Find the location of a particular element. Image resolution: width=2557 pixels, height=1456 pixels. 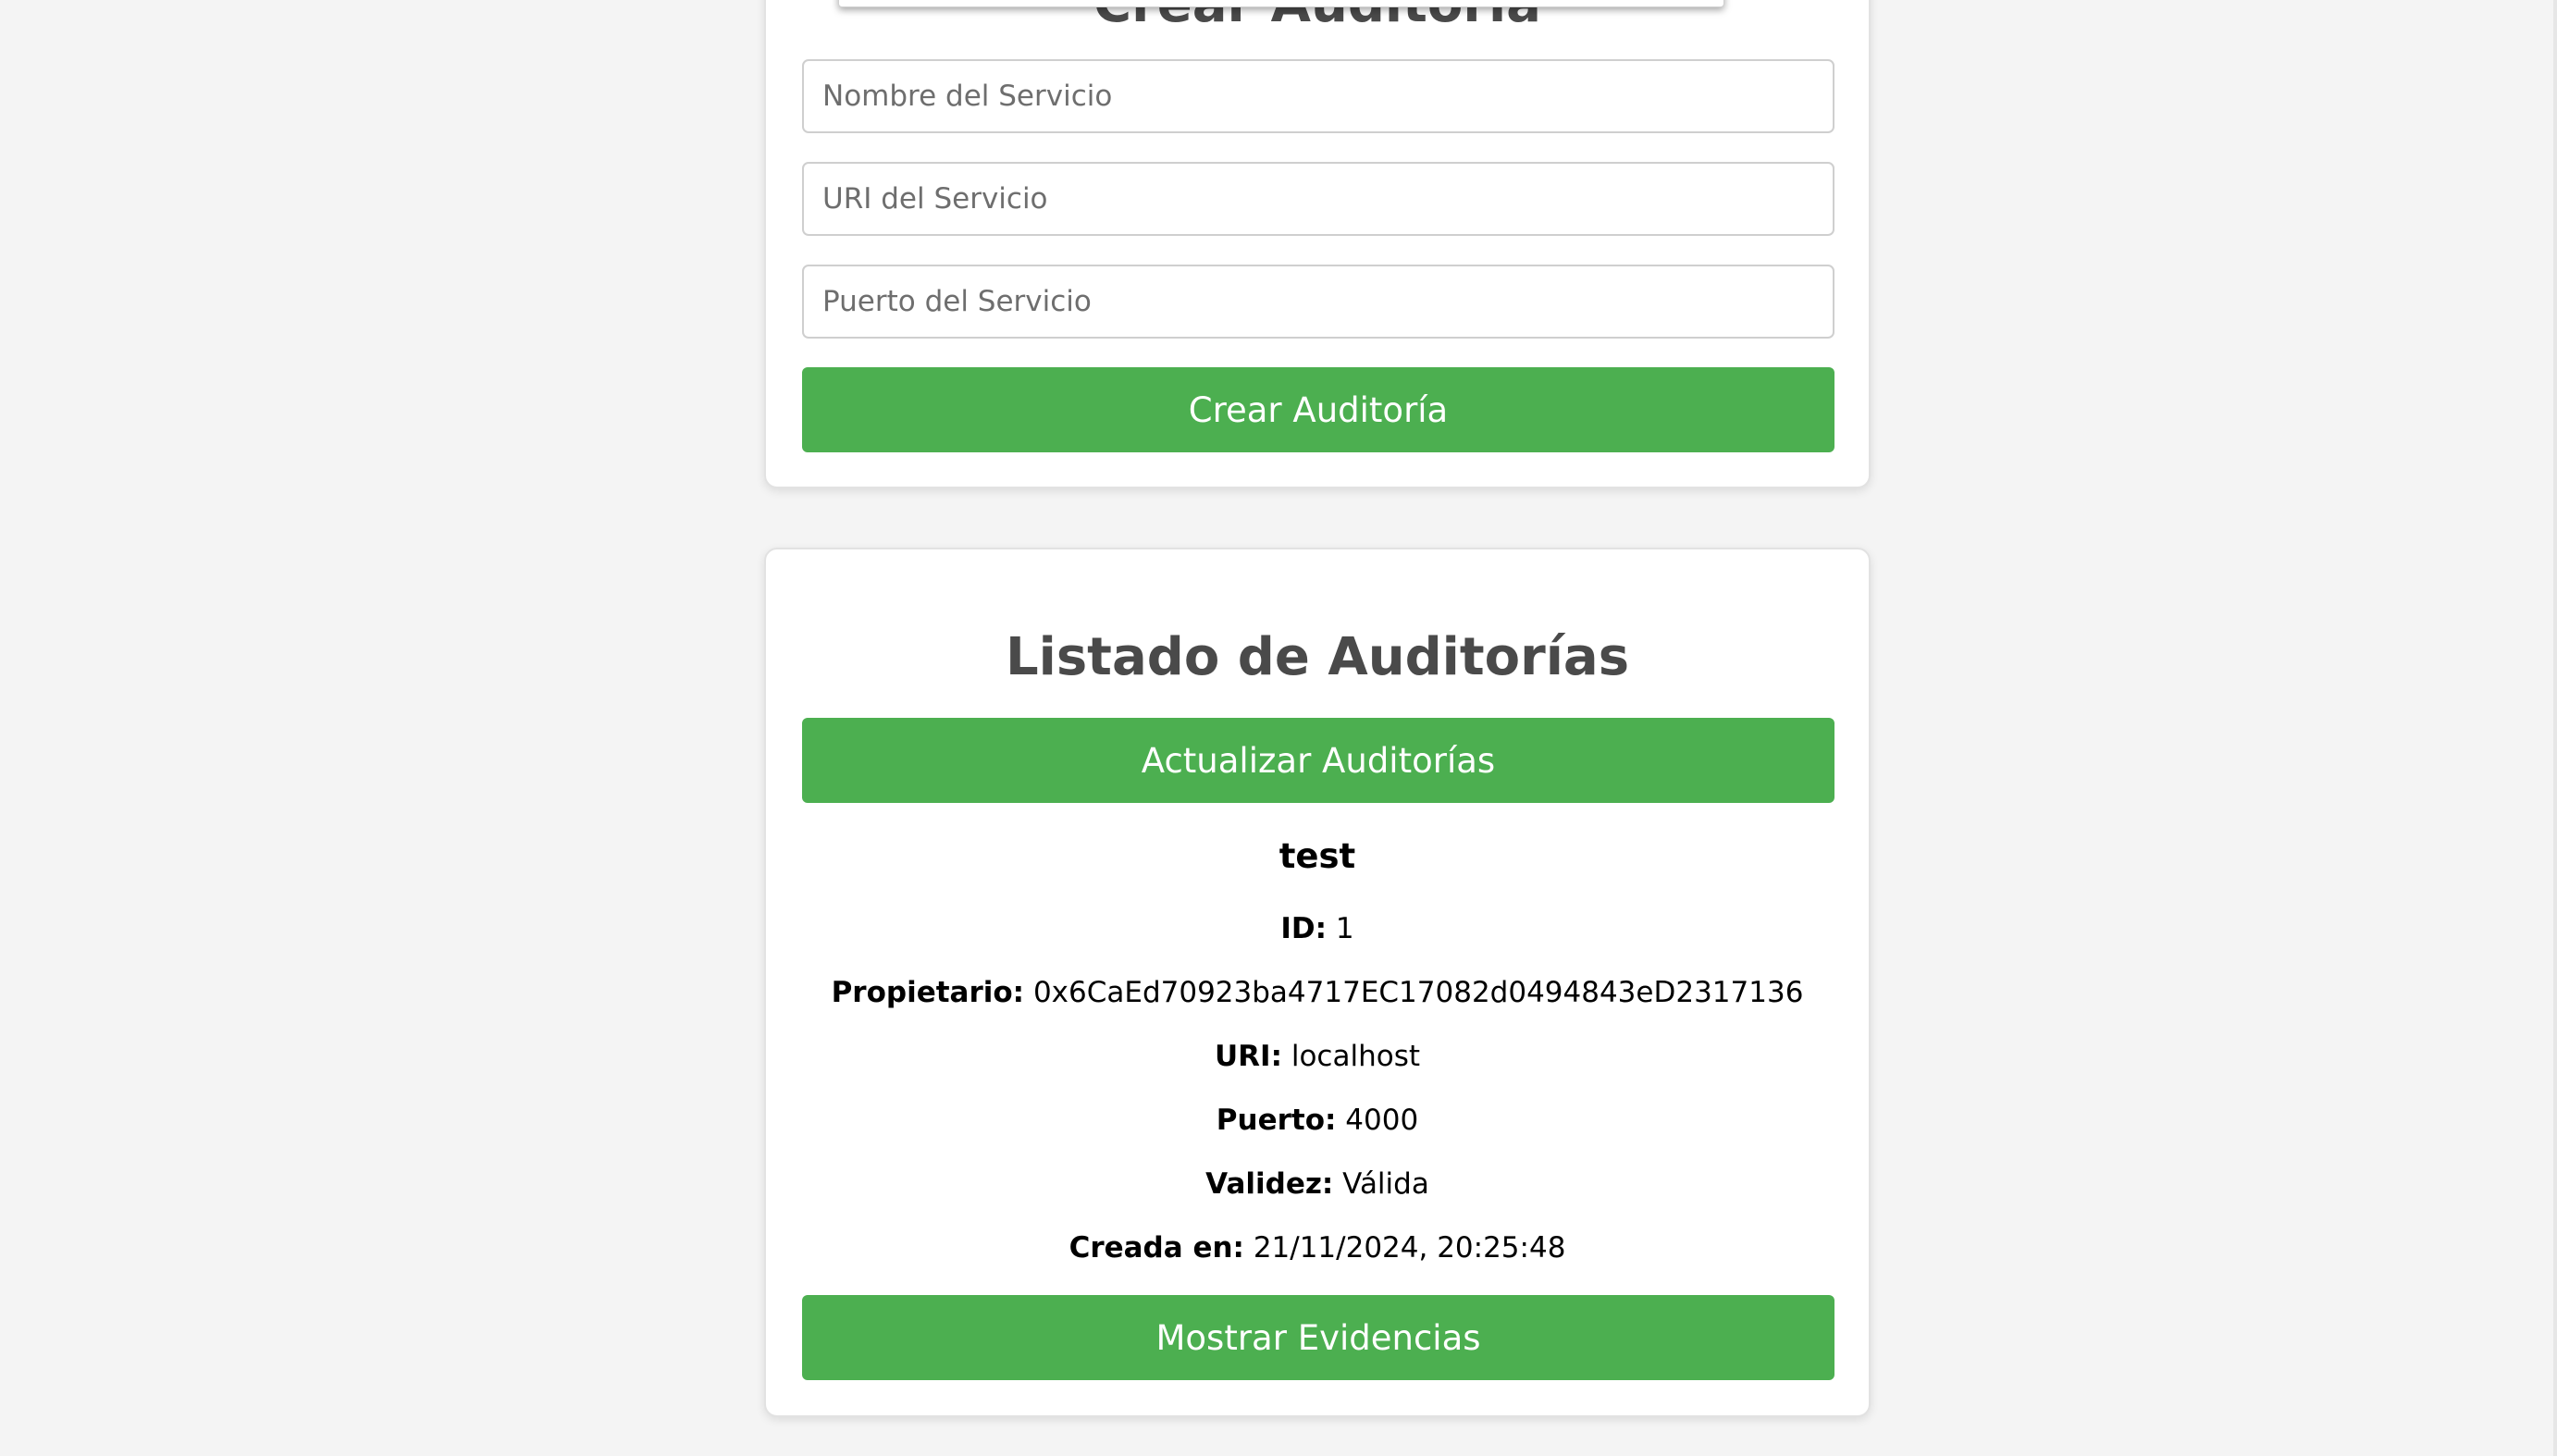

audit-uri-label: URI: is located at coordinates (1248, 1056).